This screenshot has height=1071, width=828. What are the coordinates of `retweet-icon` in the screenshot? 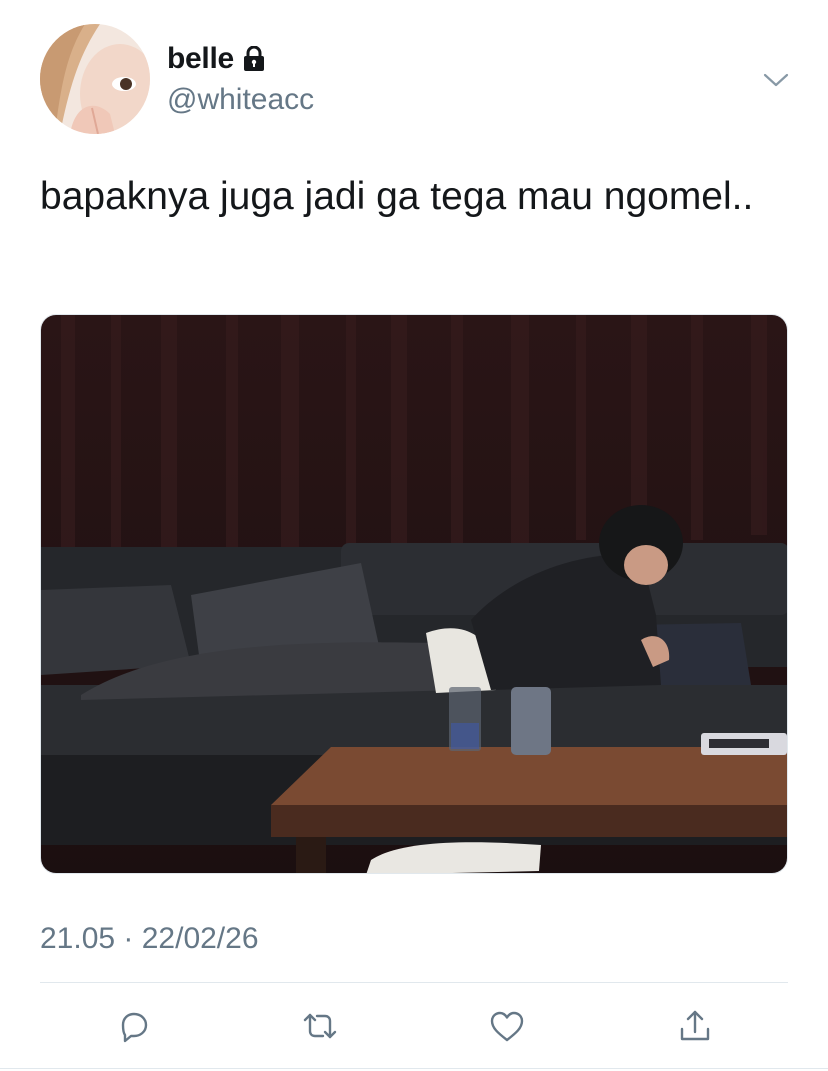 It's located at (320, 1026).